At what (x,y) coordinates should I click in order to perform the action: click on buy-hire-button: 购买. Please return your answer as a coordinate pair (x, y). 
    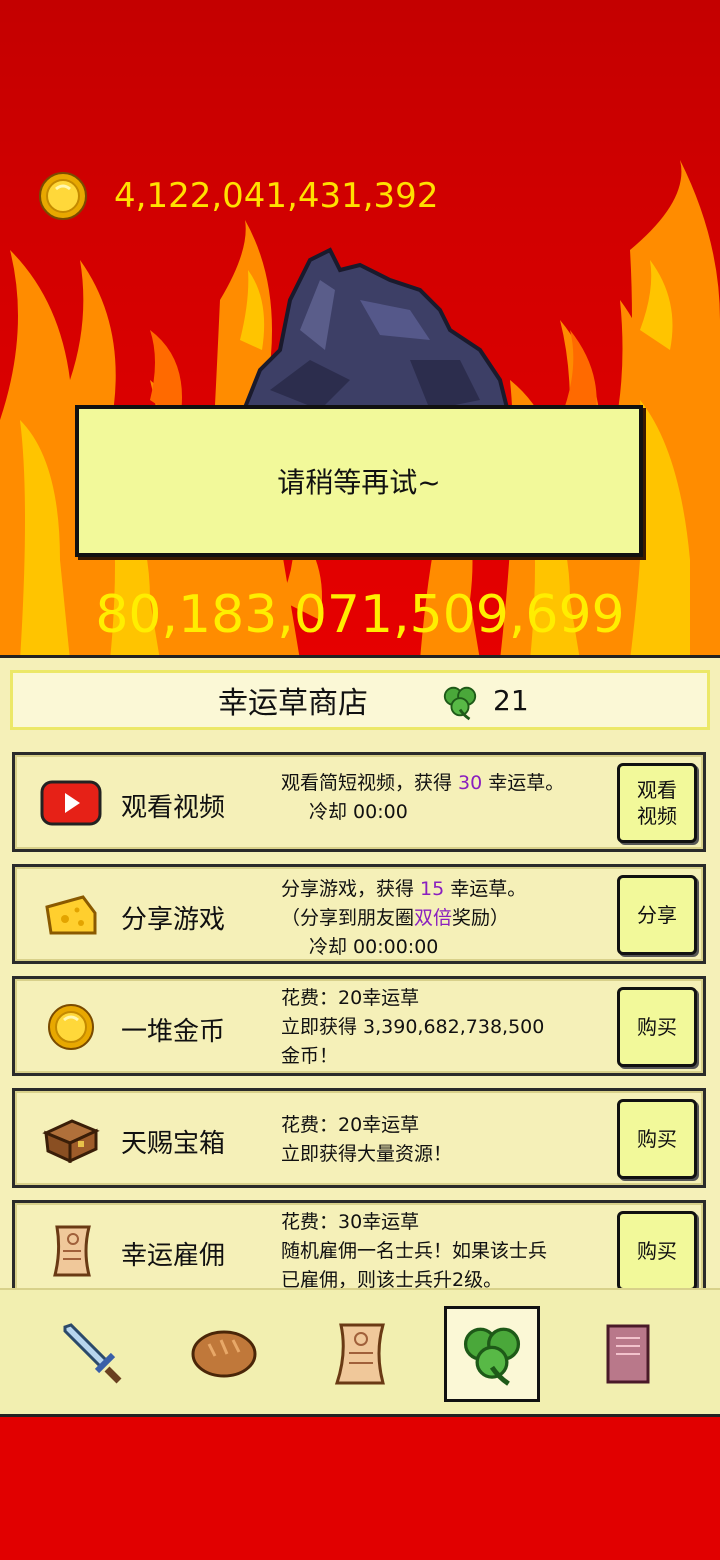
    Looking at the image, I should click on (657, 1251).